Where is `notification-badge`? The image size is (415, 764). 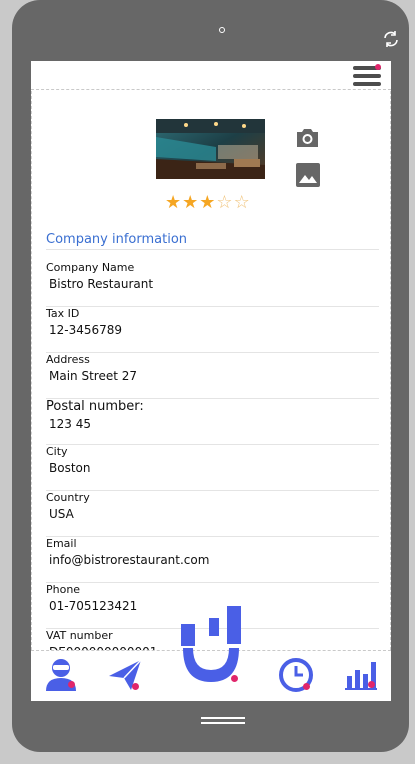 notification-badge is located at coordinates (378, 67).